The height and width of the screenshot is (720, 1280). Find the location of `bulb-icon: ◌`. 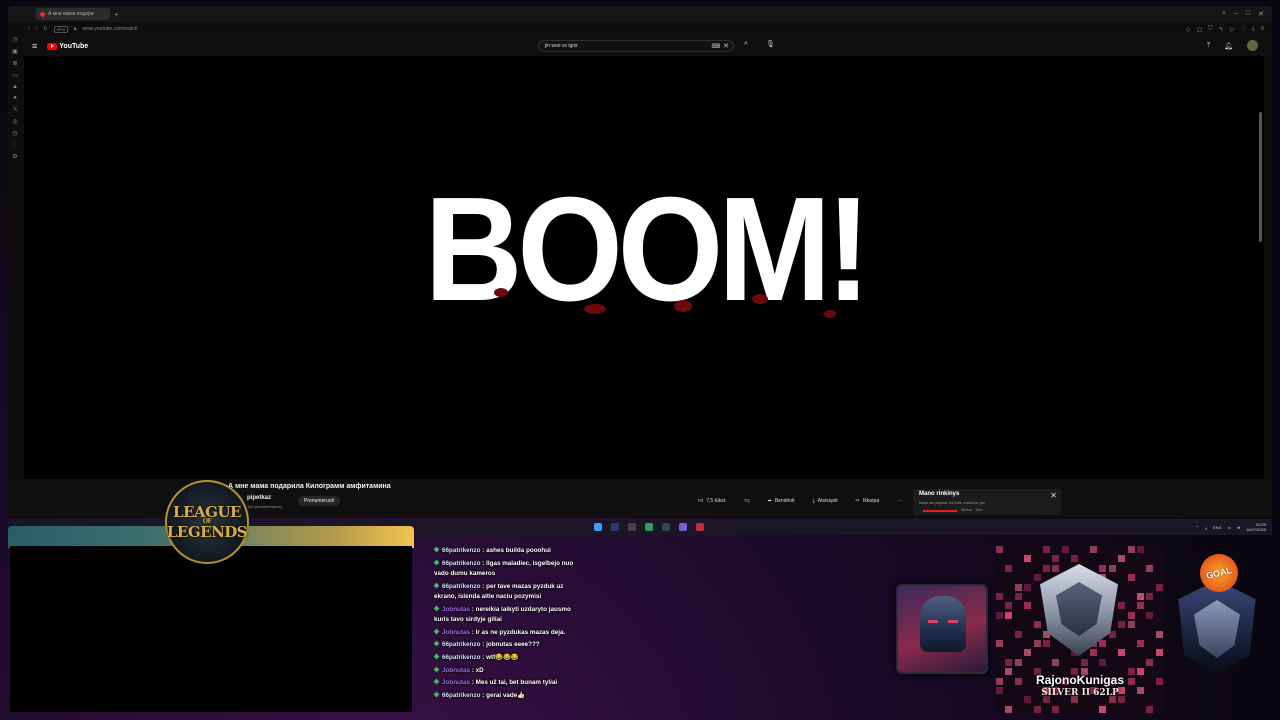

bulb-icon: ◌ is located at coordinates (15, 145).